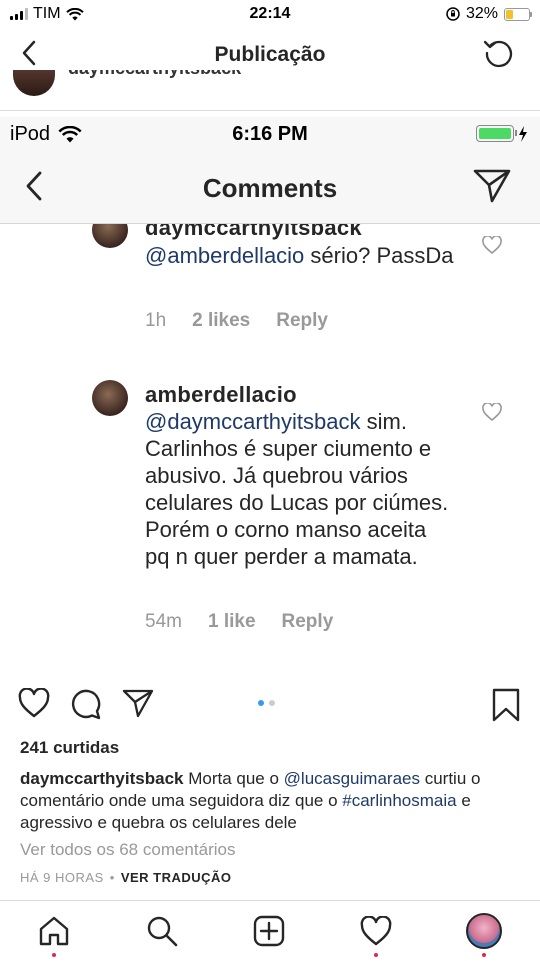 Image resolution: width=540 pixels, height=961 pixels. What do you see at coordinates (270, 90) in the screenshot?
I see `post-author-row: daymccarthyitsback` at bounding box center [270, 90].